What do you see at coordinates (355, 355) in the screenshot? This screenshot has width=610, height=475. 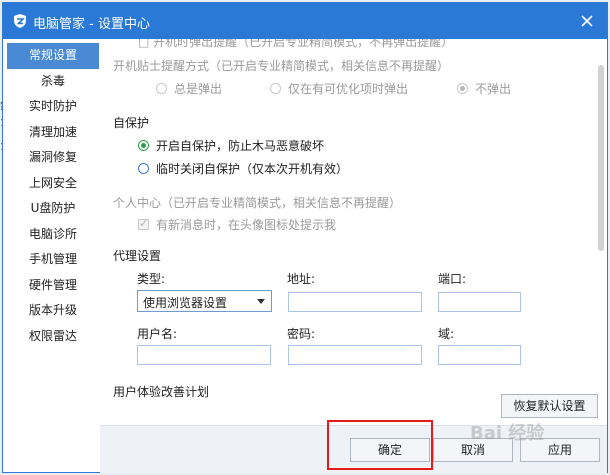 I see `proxy-password-input` at bounding box center [355, 355].